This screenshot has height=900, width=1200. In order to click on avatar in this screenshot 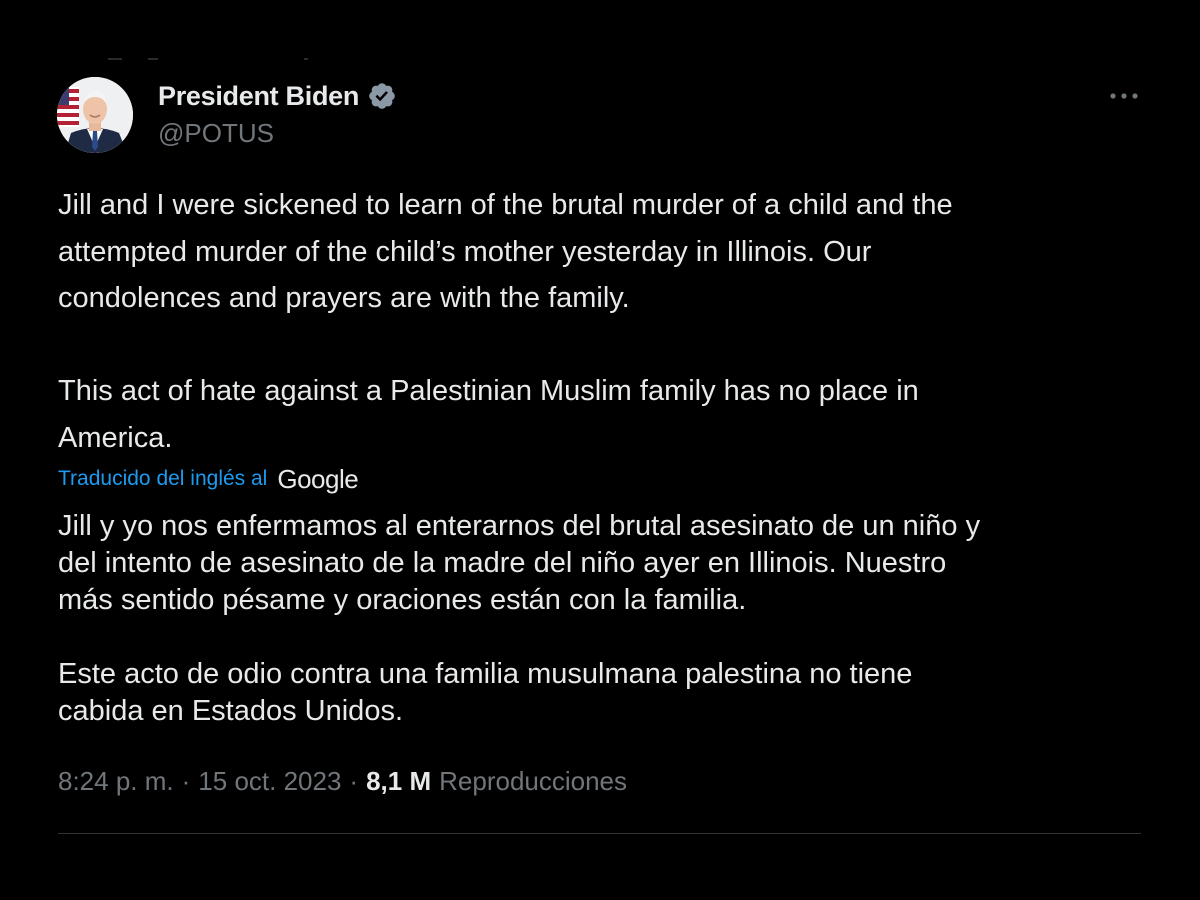, I will do `click(95, 115)`.